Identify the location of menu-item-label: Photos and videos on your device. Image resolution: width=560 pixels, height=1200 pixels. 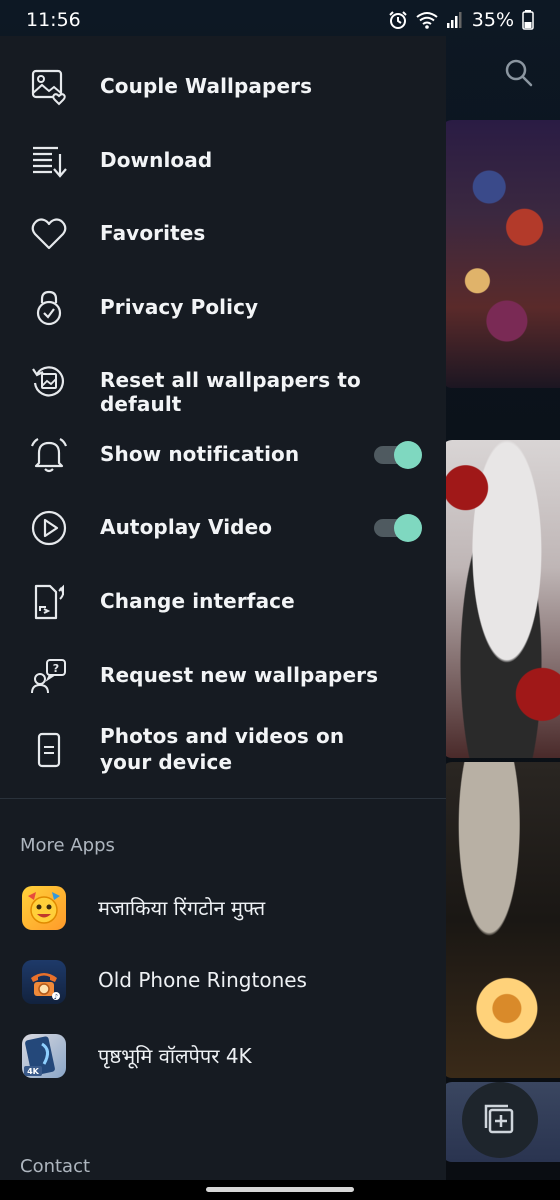
(222, 749).